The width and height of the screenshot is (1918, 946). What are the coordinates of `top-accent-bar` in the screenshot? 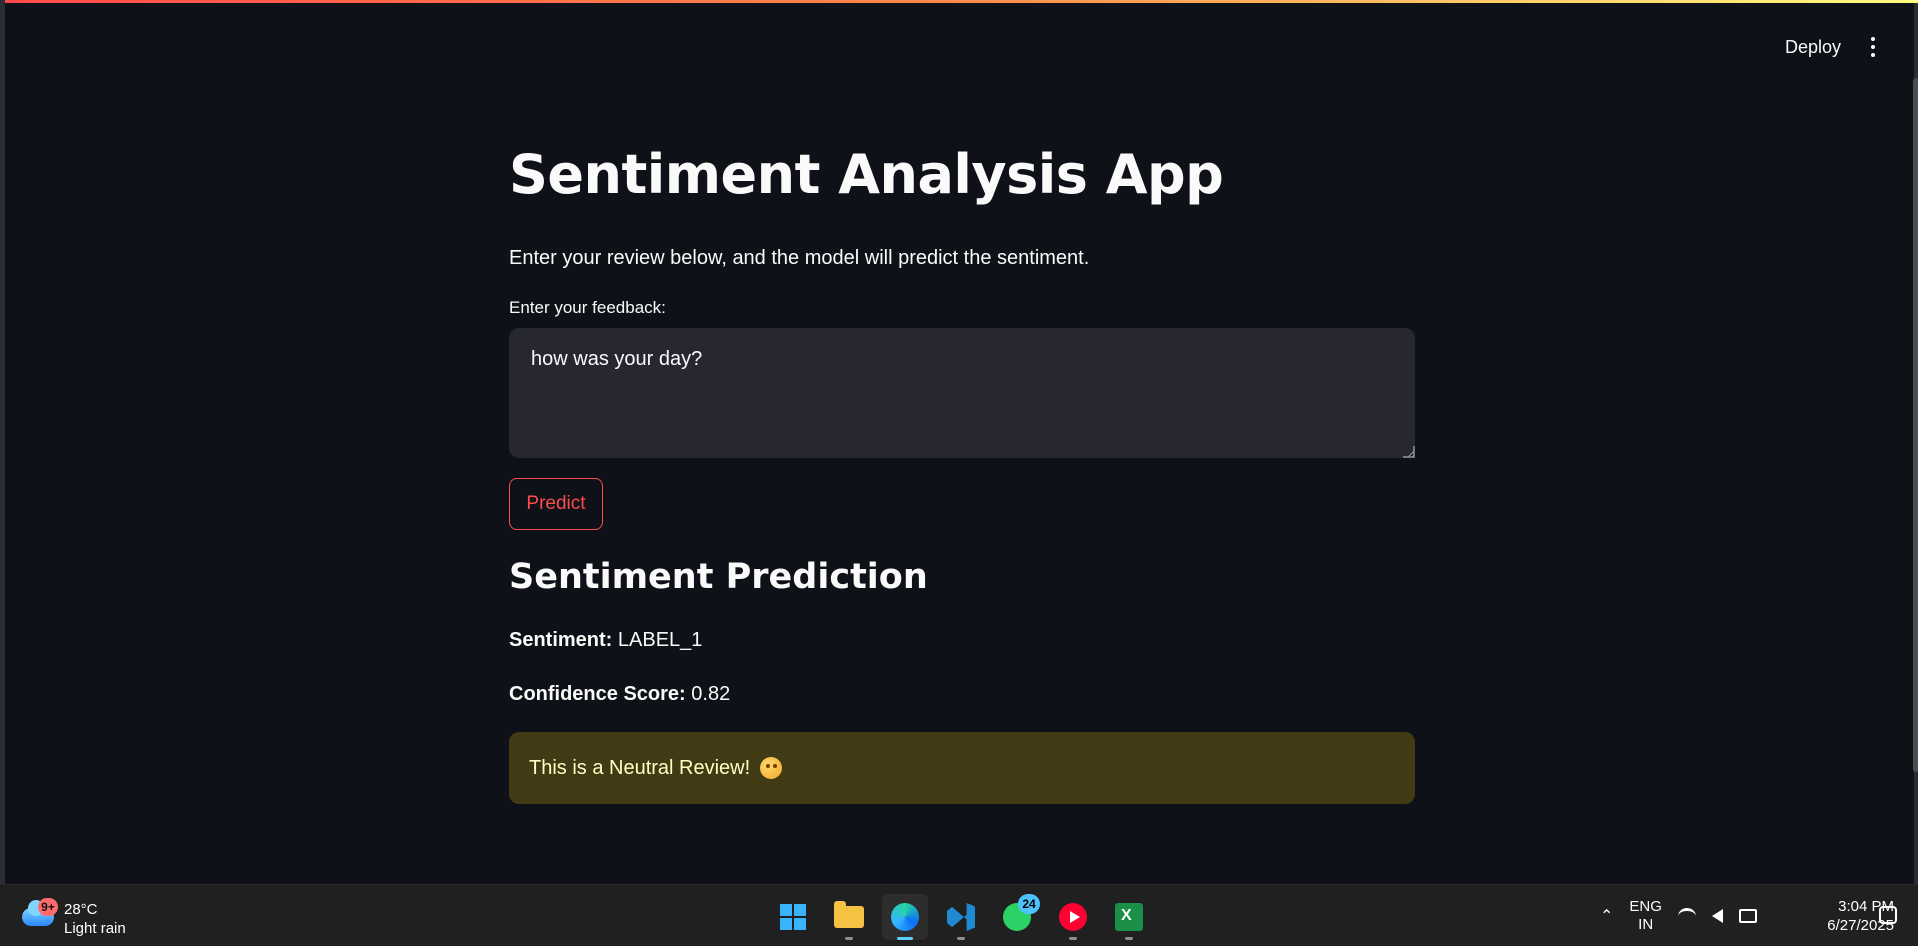 It's located at (961, 1).